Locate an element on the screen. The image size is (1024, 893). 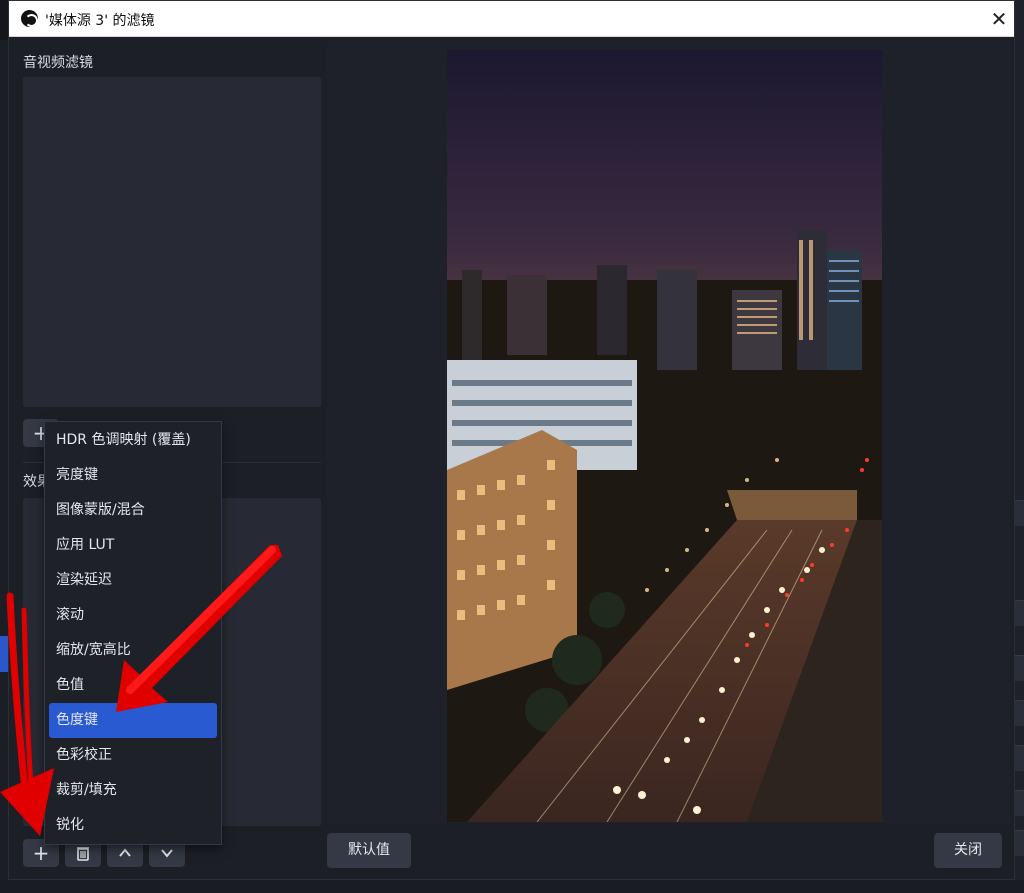
menu-item-scaling-aspect-ratio: 缩放/宽高比 is located at coordinates (133, 650).